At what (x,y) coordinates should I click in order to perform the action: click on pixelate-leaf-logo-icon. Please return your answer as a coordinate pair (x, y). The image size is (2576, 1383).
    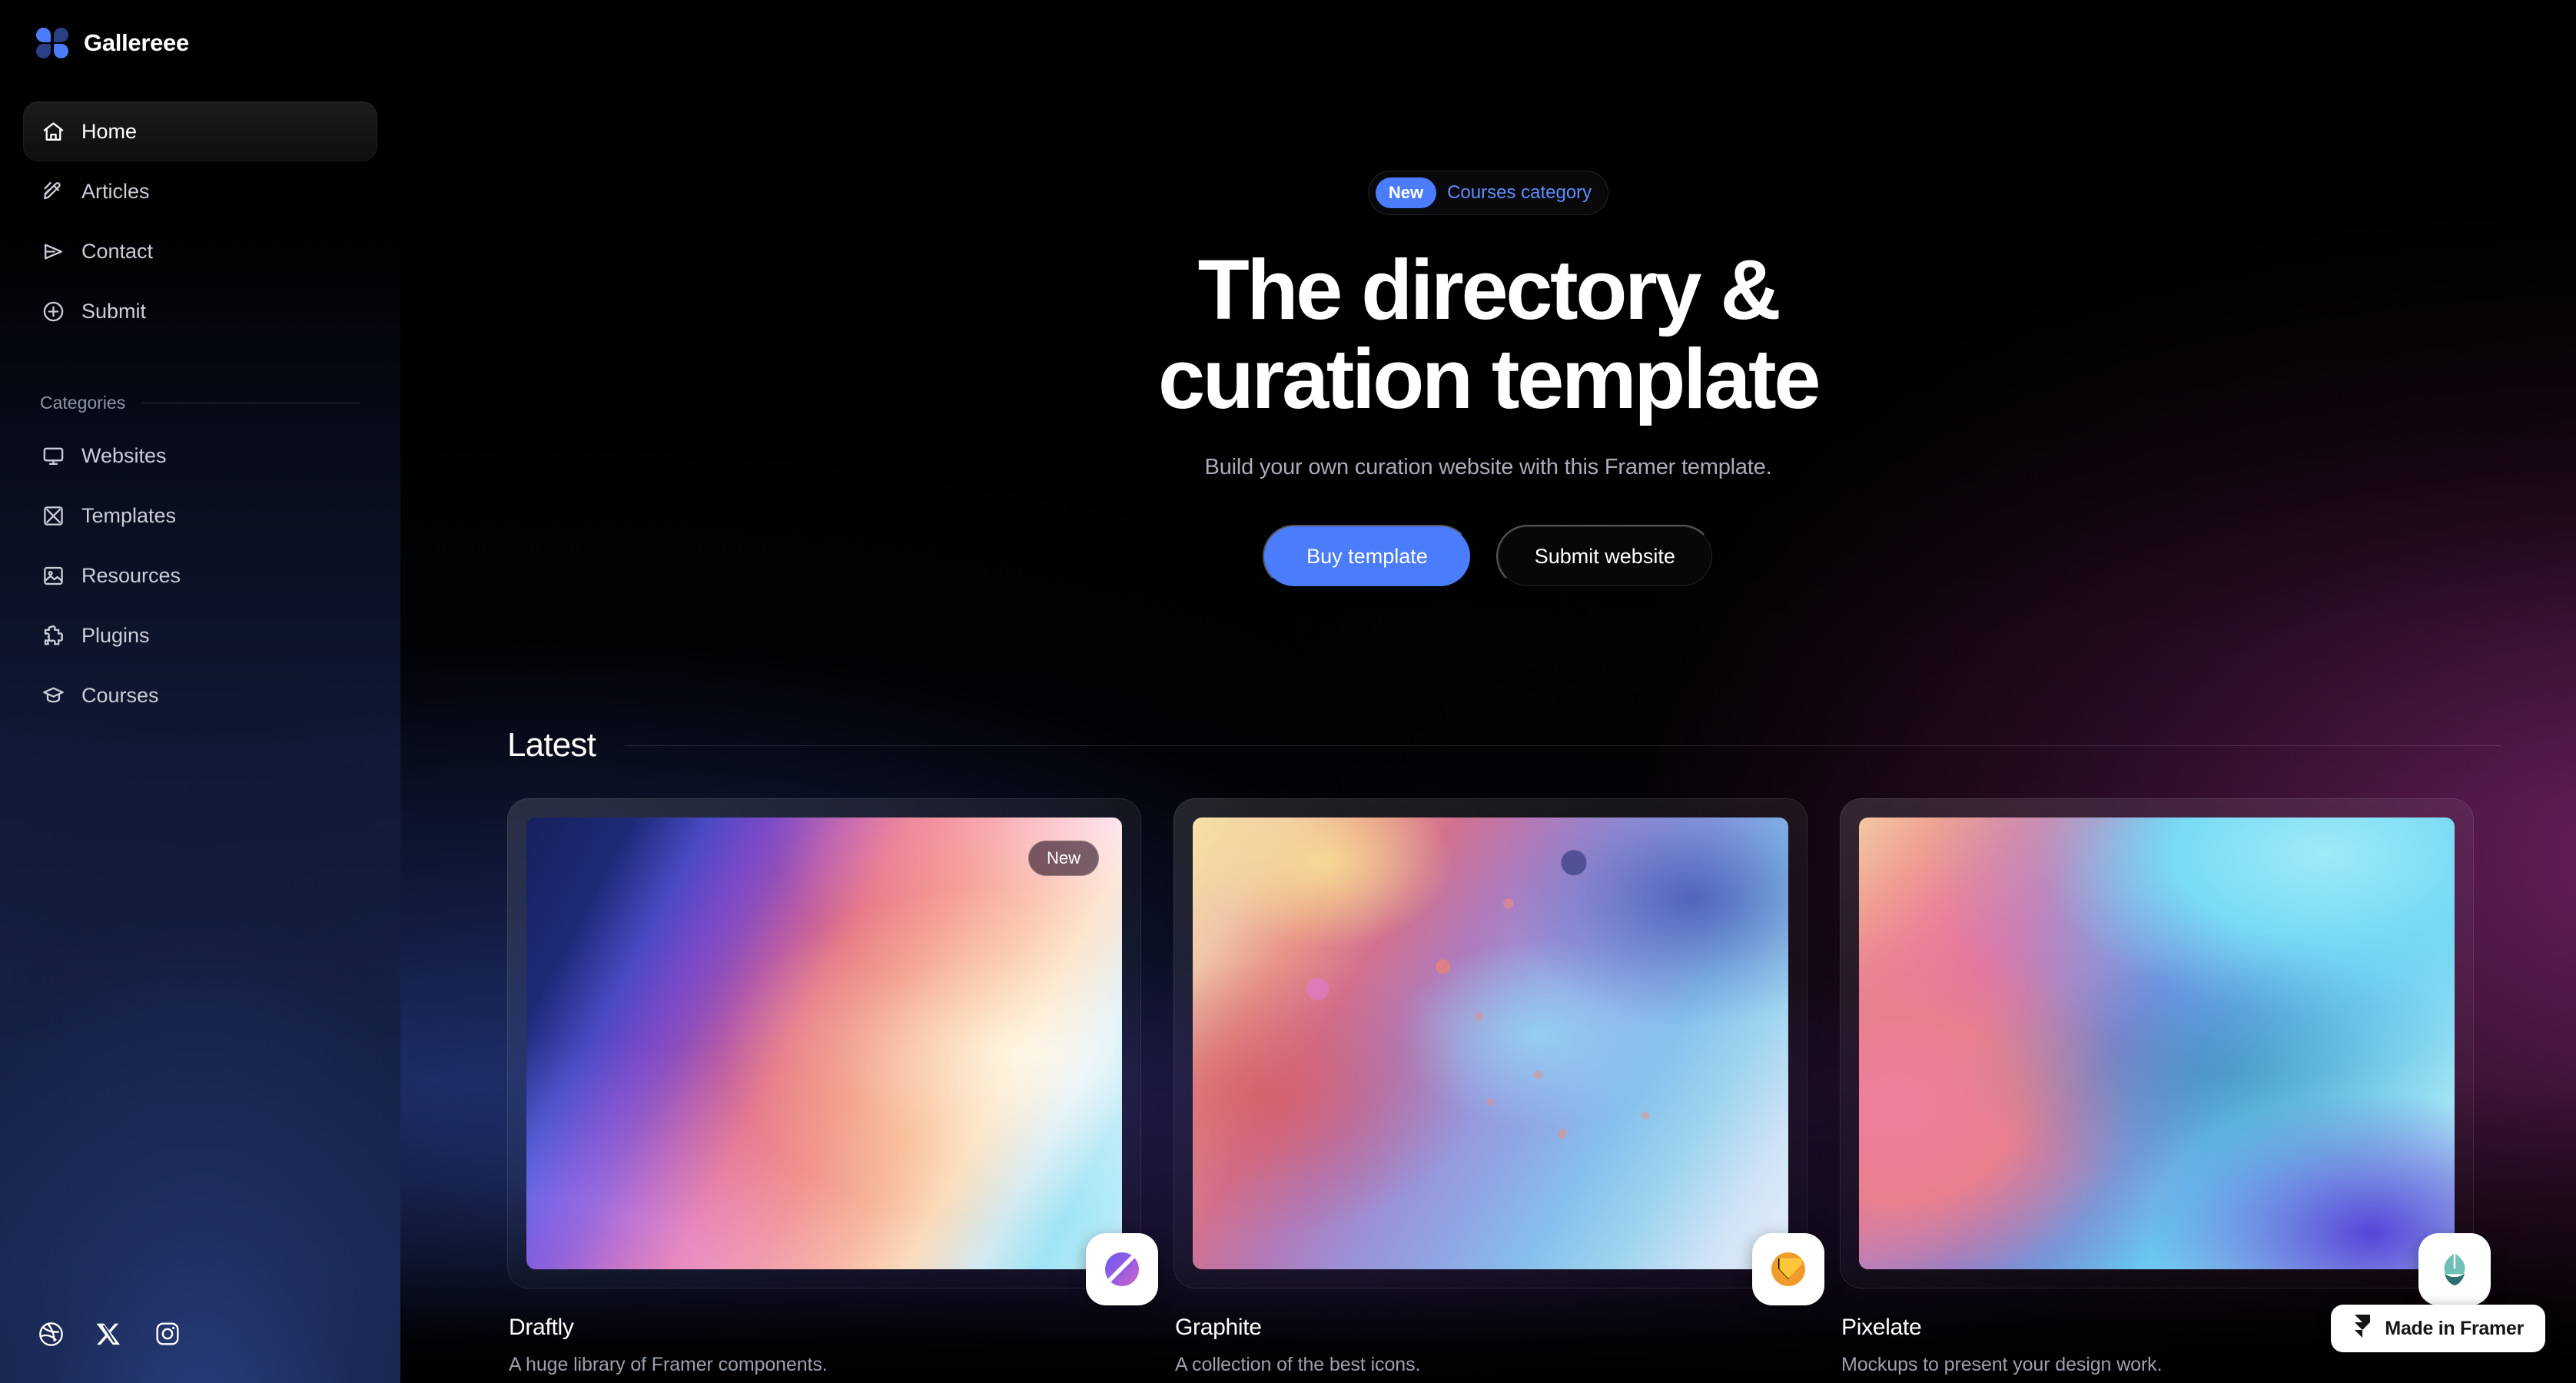
    Looking at the image, I should click on (2454, 1269).